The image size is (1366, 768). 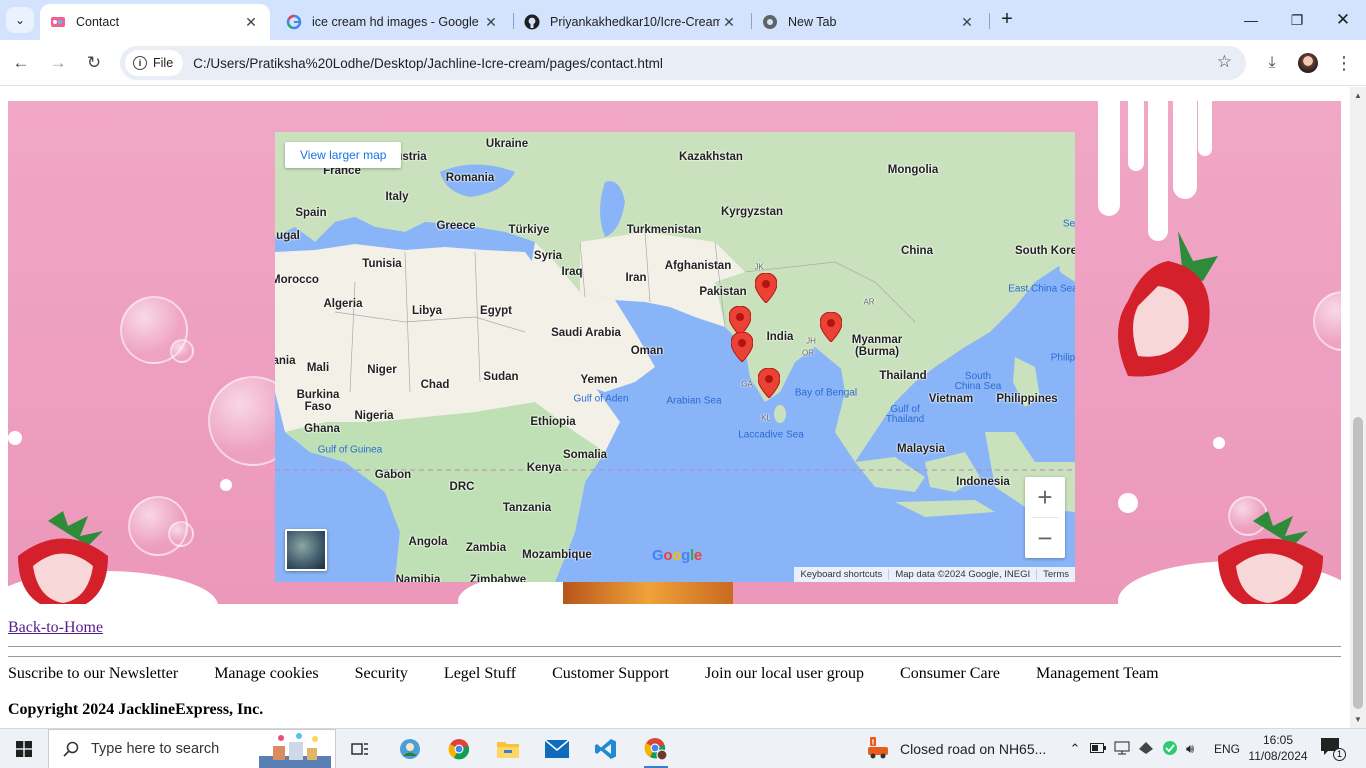 I want to click on view-larger-map-link: View larger map, so click(x=343, y=155).